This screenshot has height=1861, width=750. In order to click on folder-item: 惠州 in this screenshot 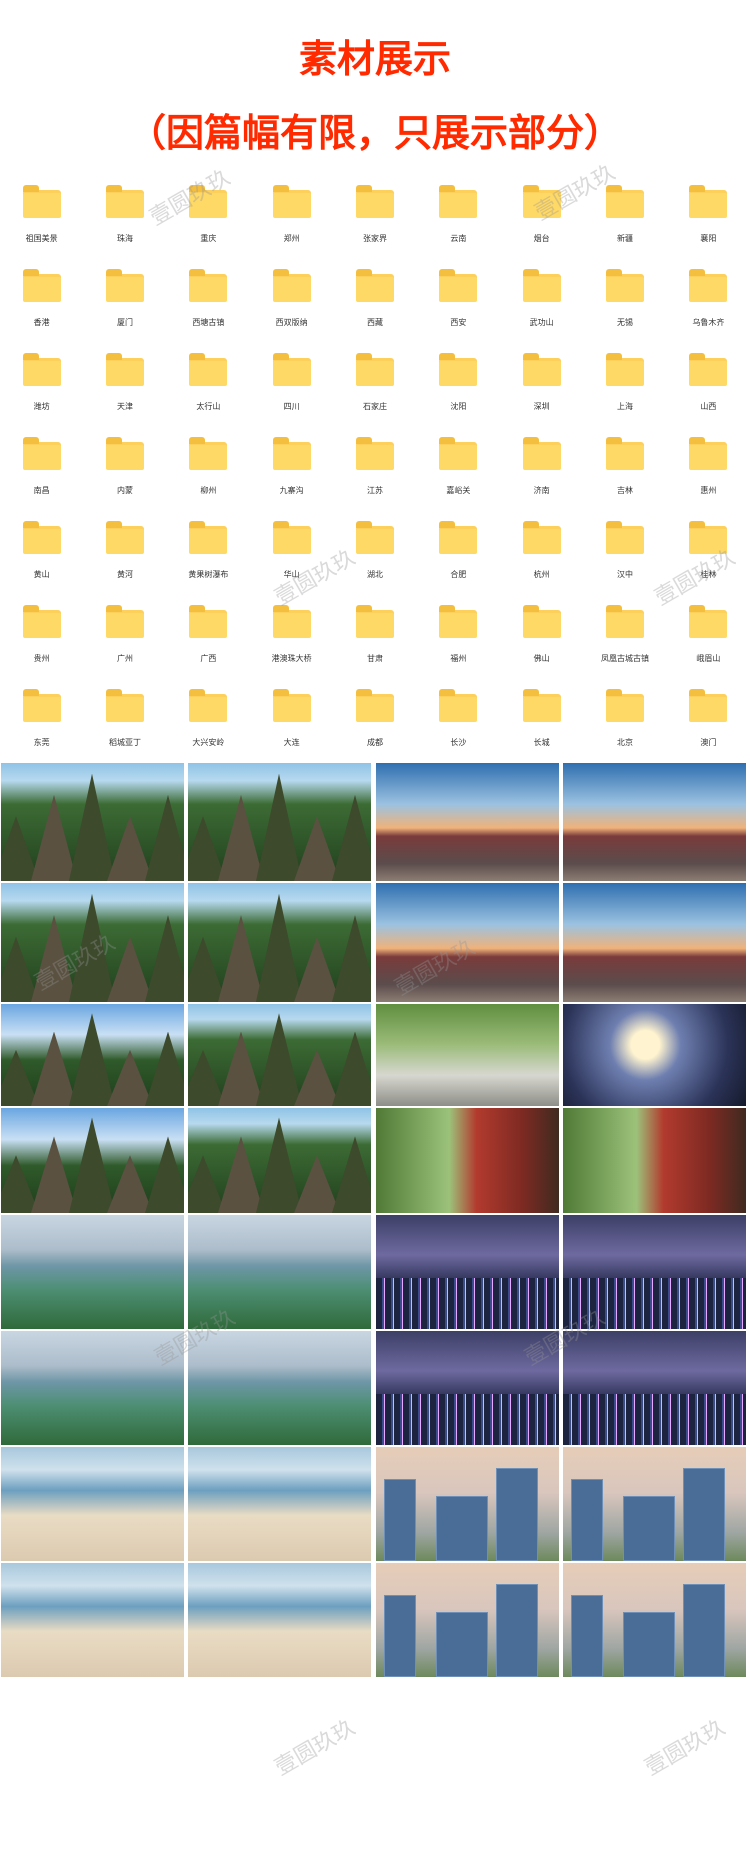, I will do `click(708, 464)`.